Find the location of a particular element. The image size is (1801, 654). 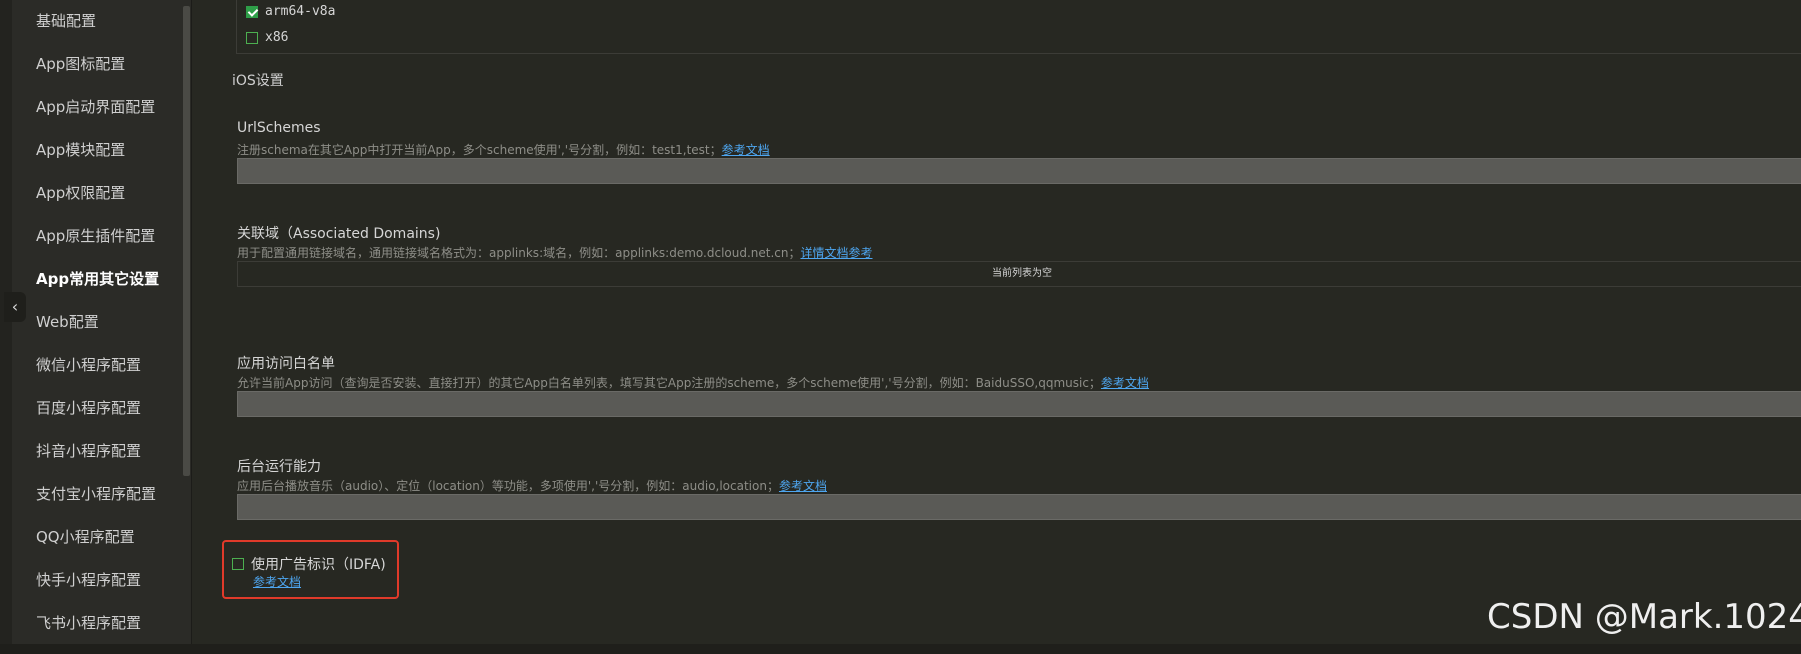

url-schemes-input is located at coordinates (1019, 171).